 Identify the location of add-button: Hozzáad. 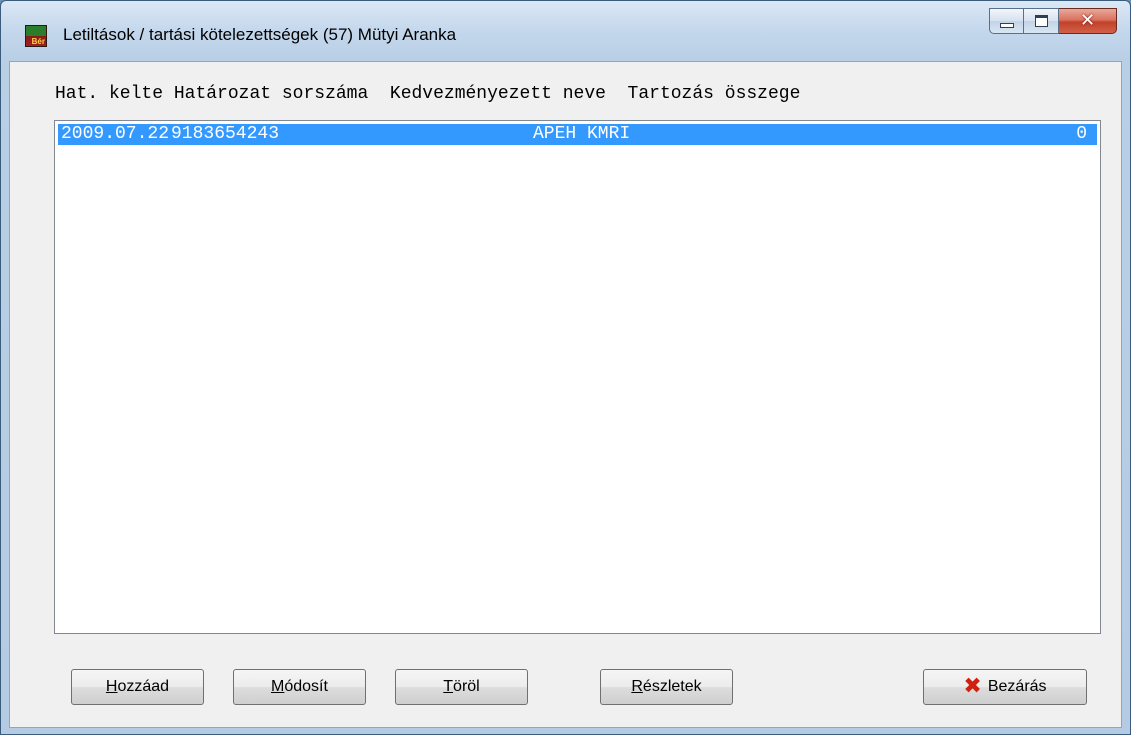
(137, 687).